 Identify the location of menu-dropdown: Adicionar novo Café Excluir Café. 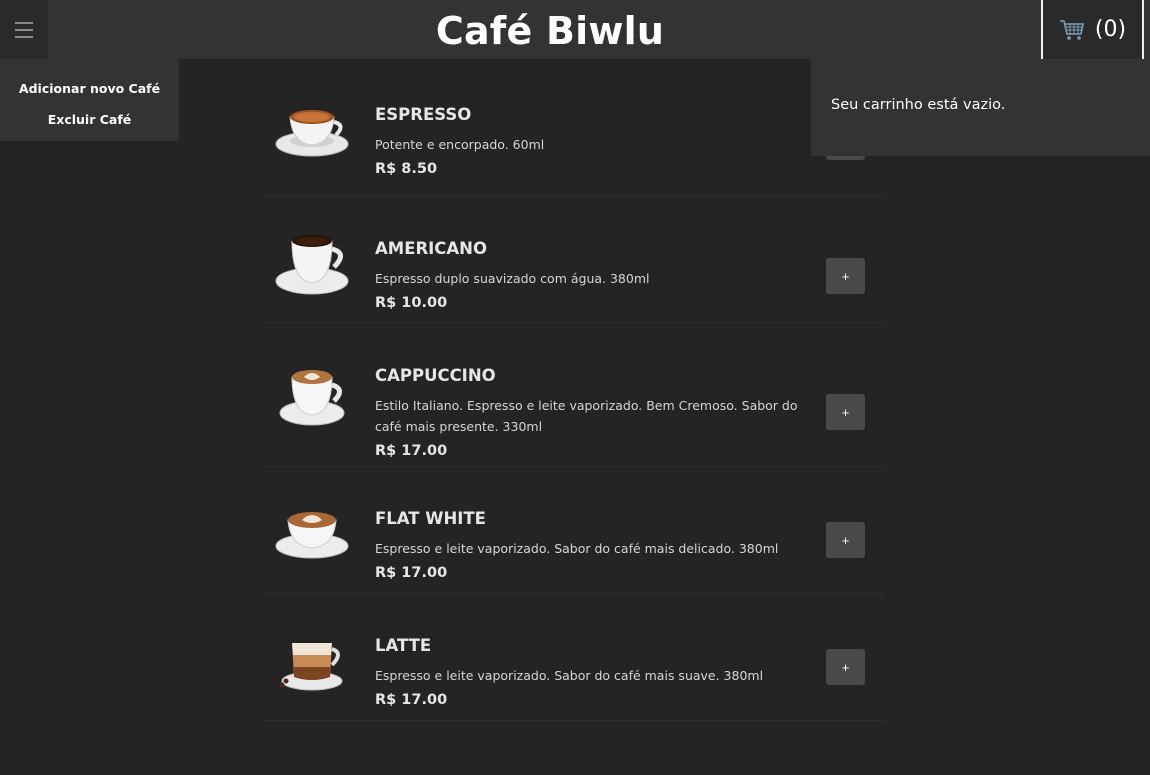
(89, 100).